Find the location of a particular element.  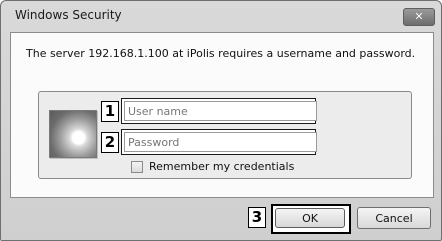

close-button: ✕ is located at coordinates (419, 17).